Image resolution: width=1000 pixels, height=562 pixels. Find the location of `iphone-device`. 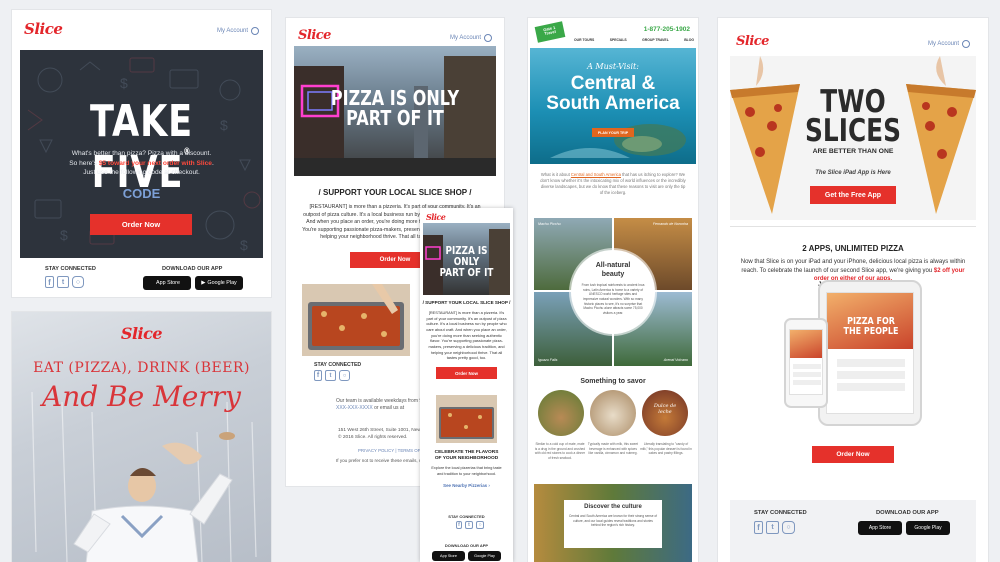

iphone-device is located at coordinates (806, 363).